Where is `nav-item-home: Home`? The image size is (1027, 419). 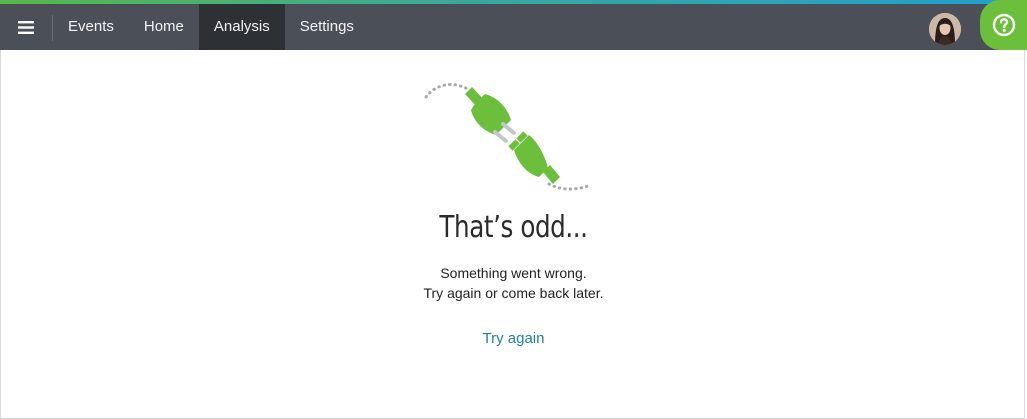 nav-item-home: Home is located at coordinates (164, 27).